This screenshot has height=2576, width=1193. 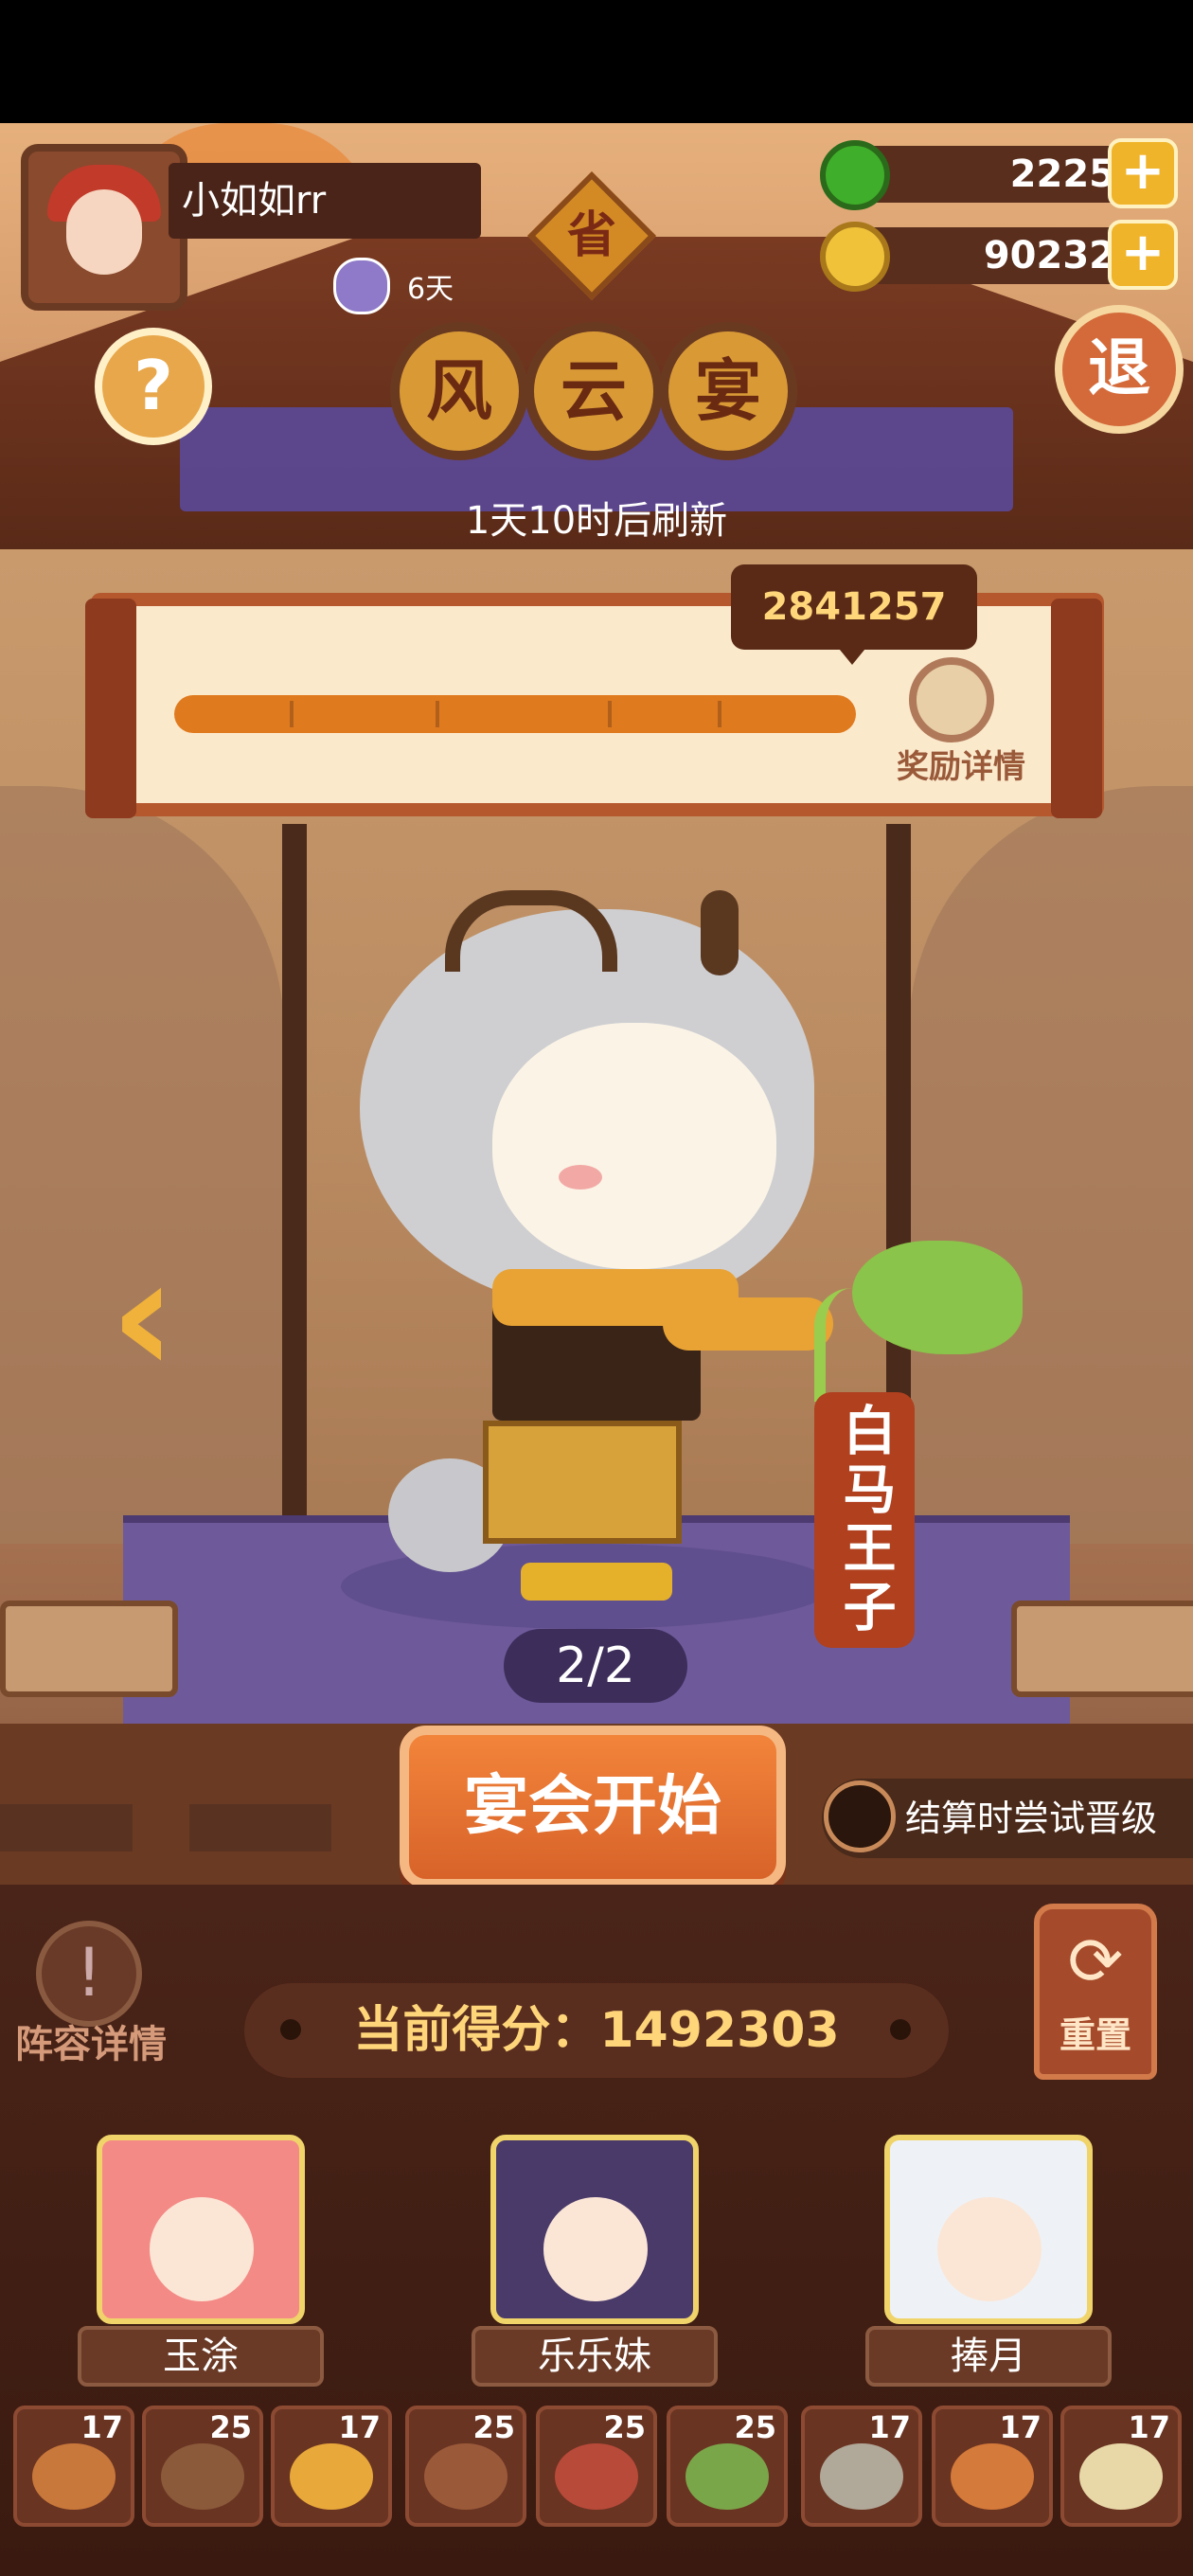 What do you see at coordinates (989, 255) in the screenshot?
I see `coin-counter: 90232` at bounding box center [989, 255].